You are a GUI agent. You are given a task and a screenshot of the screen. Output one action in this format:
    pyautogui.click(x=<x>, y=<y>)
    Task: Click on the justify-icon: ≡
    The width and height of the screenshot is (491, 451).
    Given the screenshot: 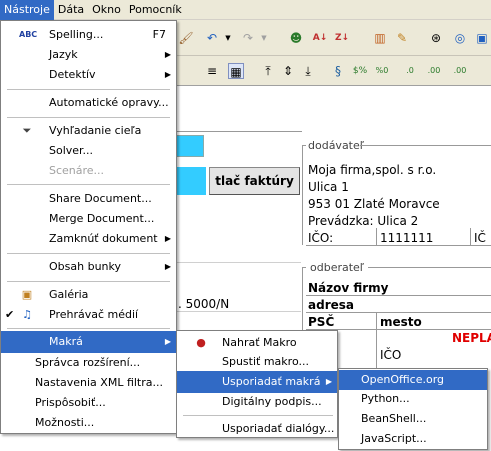 What is the action you would take?
    pyautogui.click(x=212, y=71)
    